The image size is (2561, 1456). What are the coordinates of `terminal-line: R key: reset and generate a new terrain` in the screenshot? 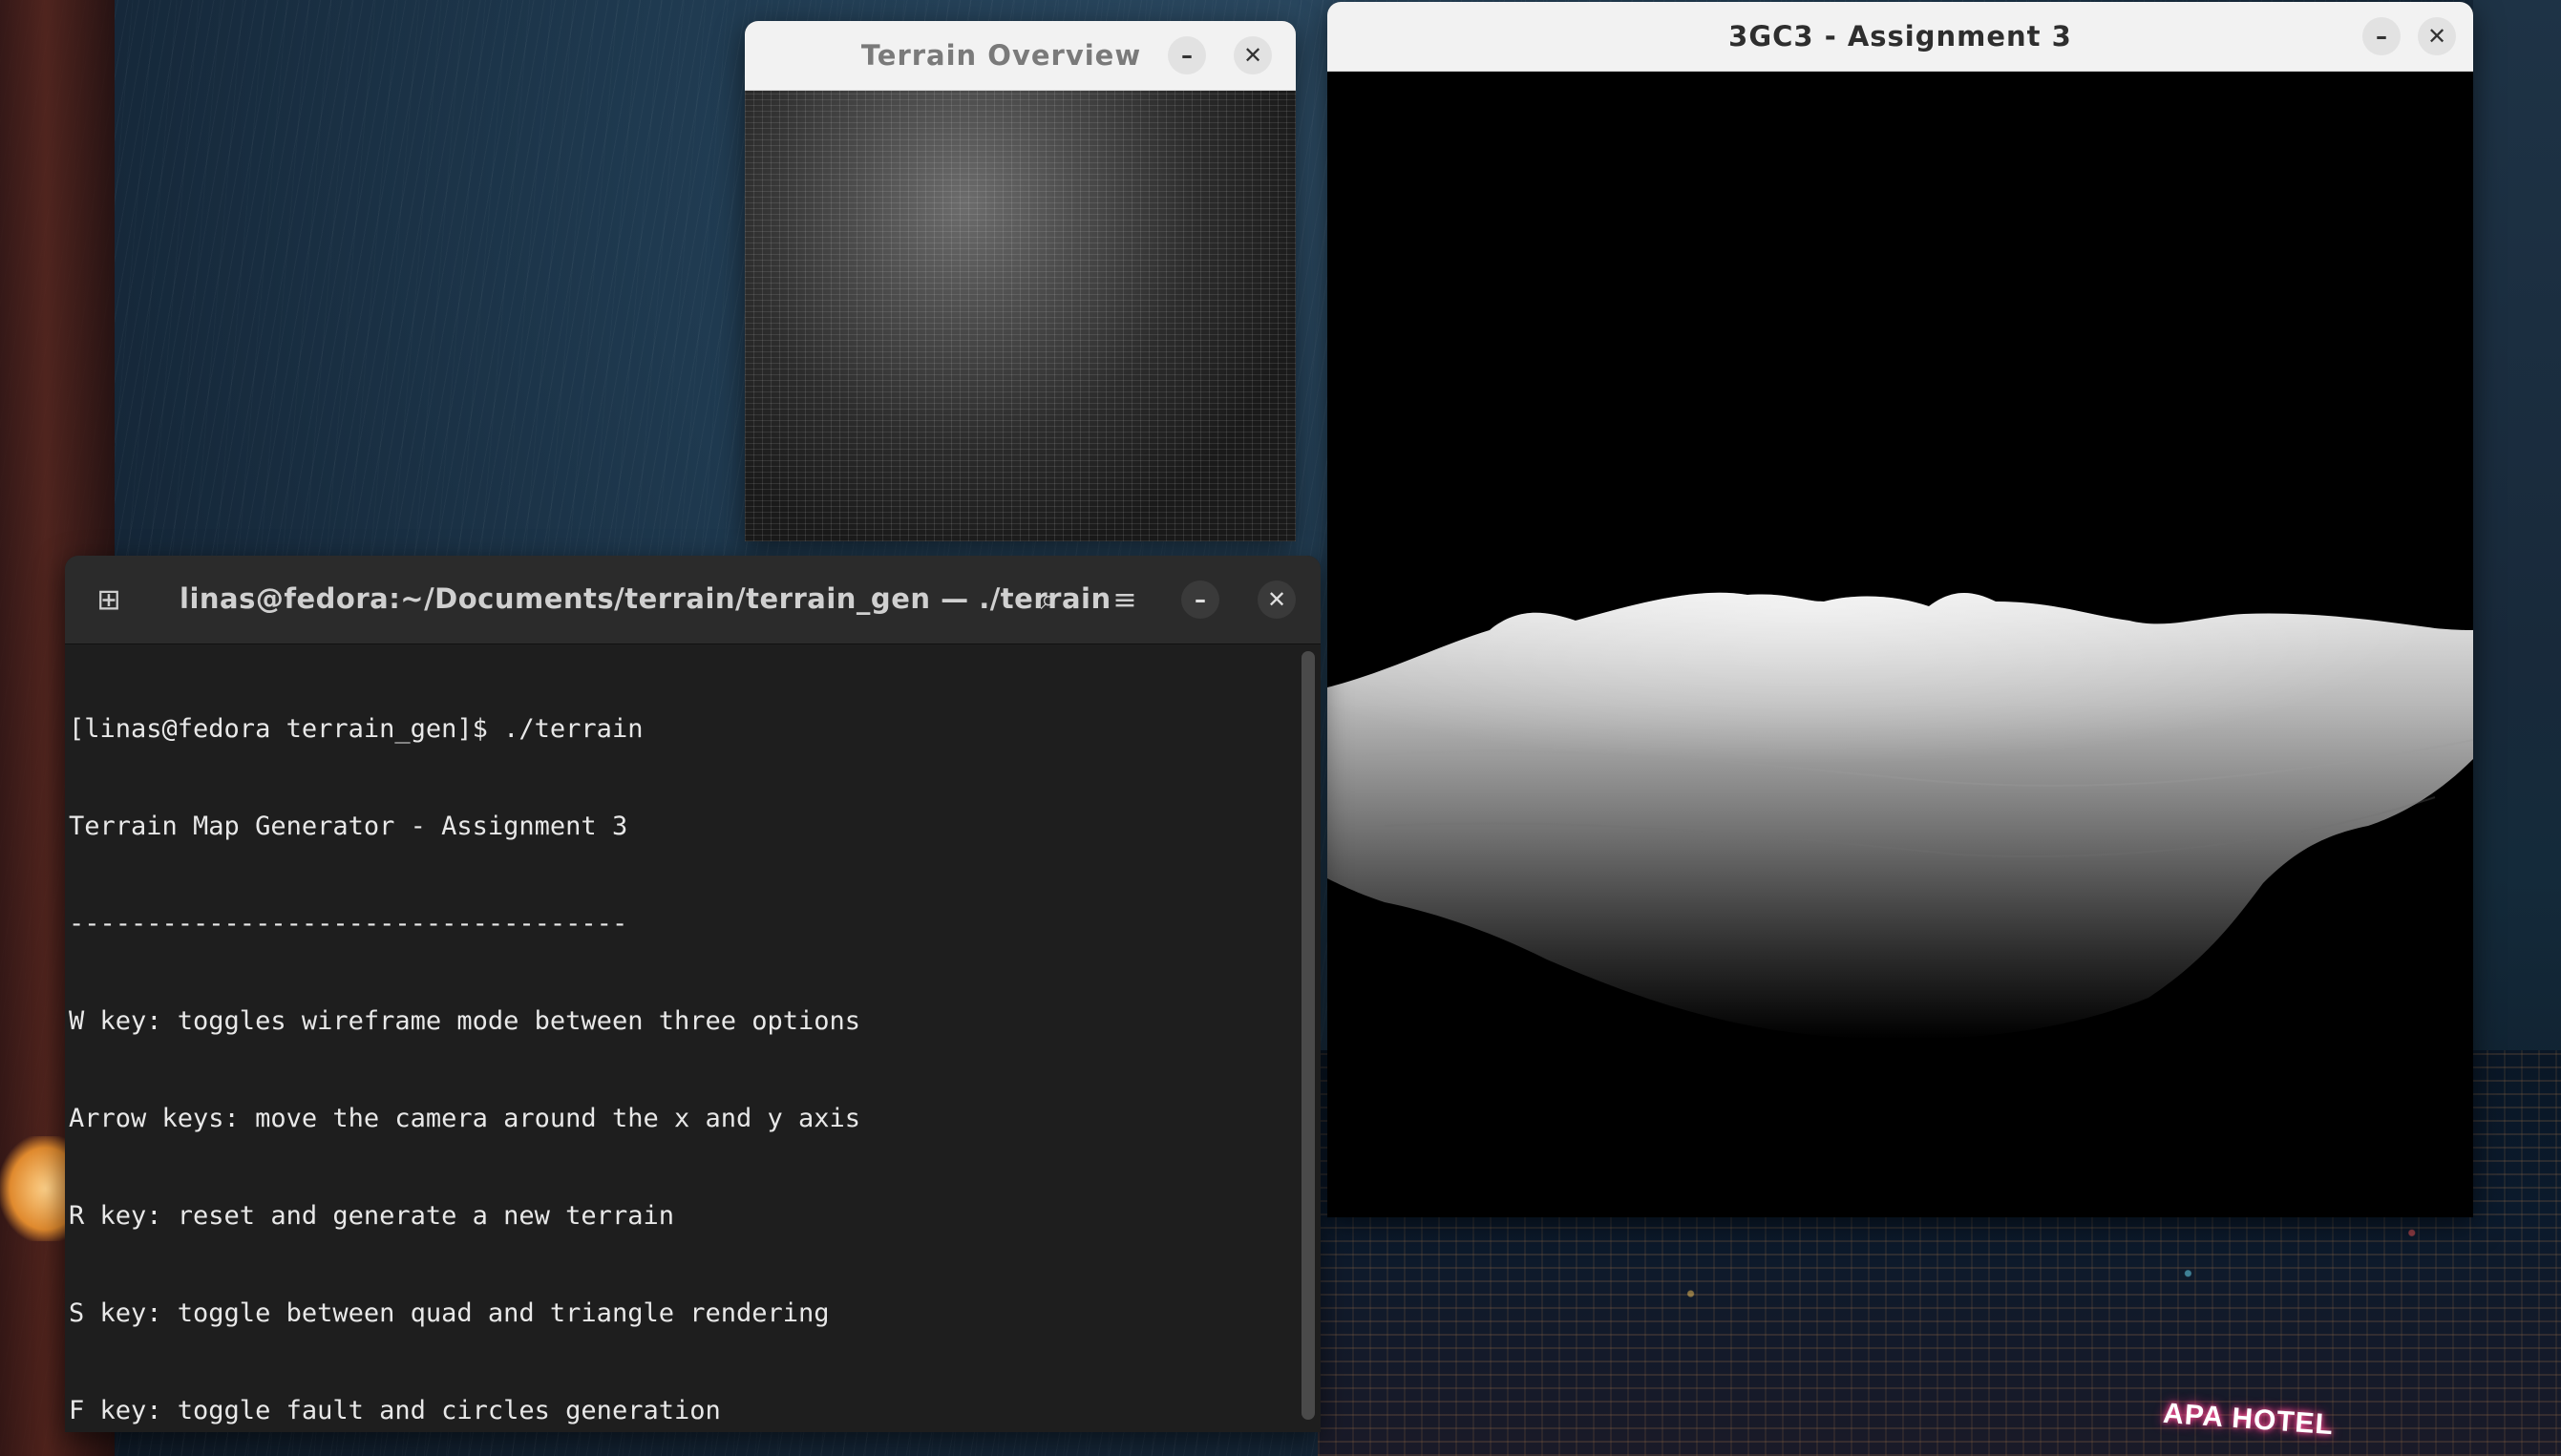 It's located at (371, 1216).